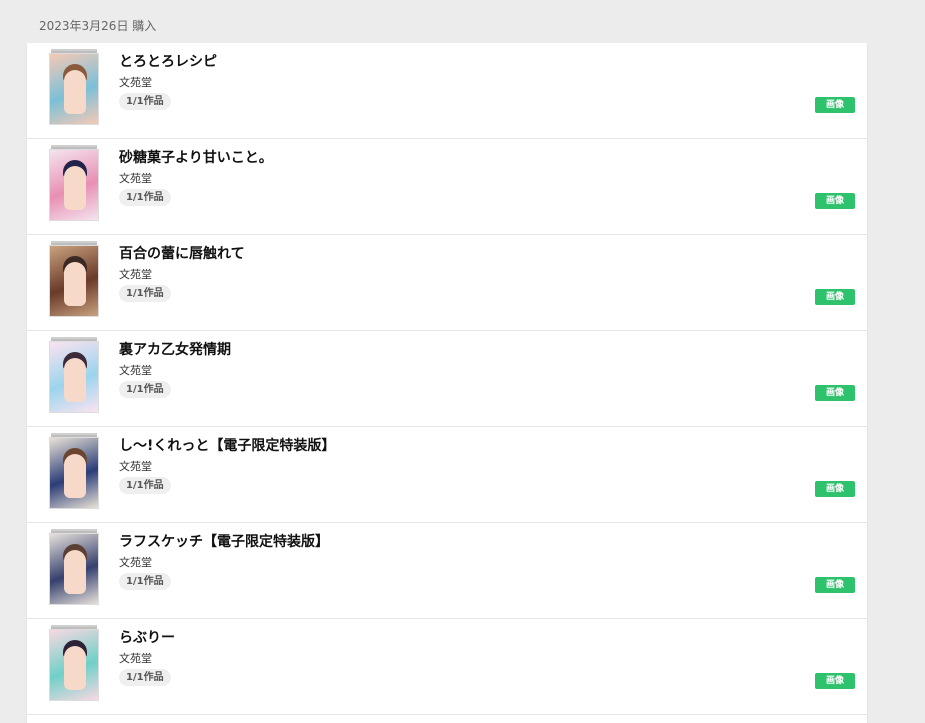 Image resolution: width=925 pixels, height=723 pixels. I want to click on book-title: とろとろレシピ, so click(168, 61).